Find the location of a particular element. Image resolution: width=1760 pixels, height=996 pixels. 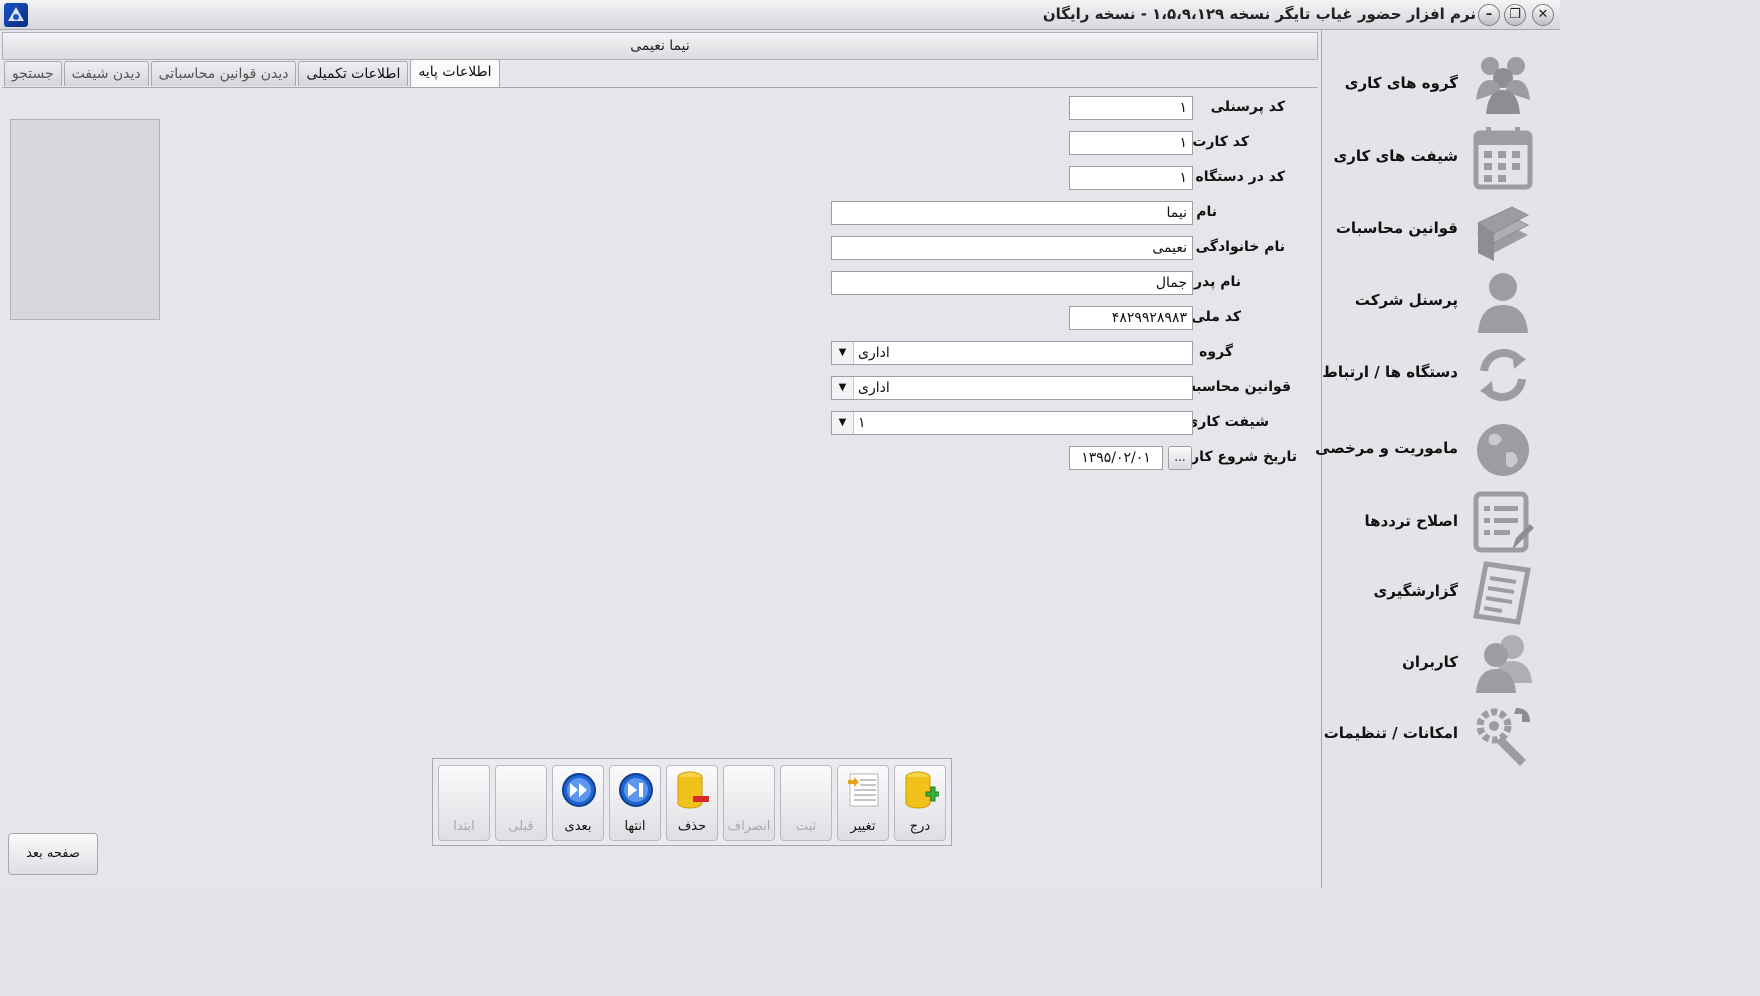

calendar-icon is located at coordinates (1503, 158).